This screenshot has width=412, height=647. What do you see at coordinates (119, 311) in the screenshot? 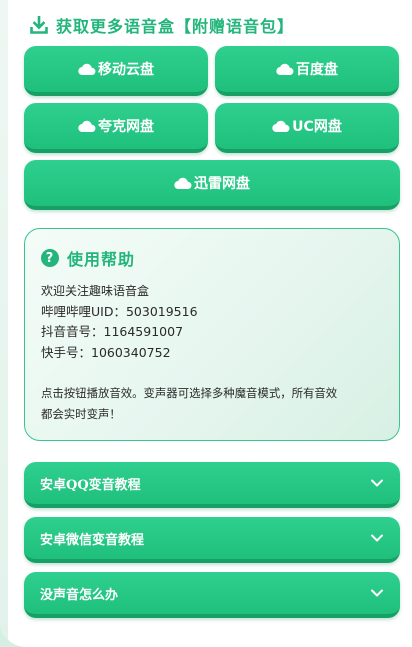
I see `help-line-bilibili: 哔哩哔哩UID：503019516` at bounding box center [119, 311].